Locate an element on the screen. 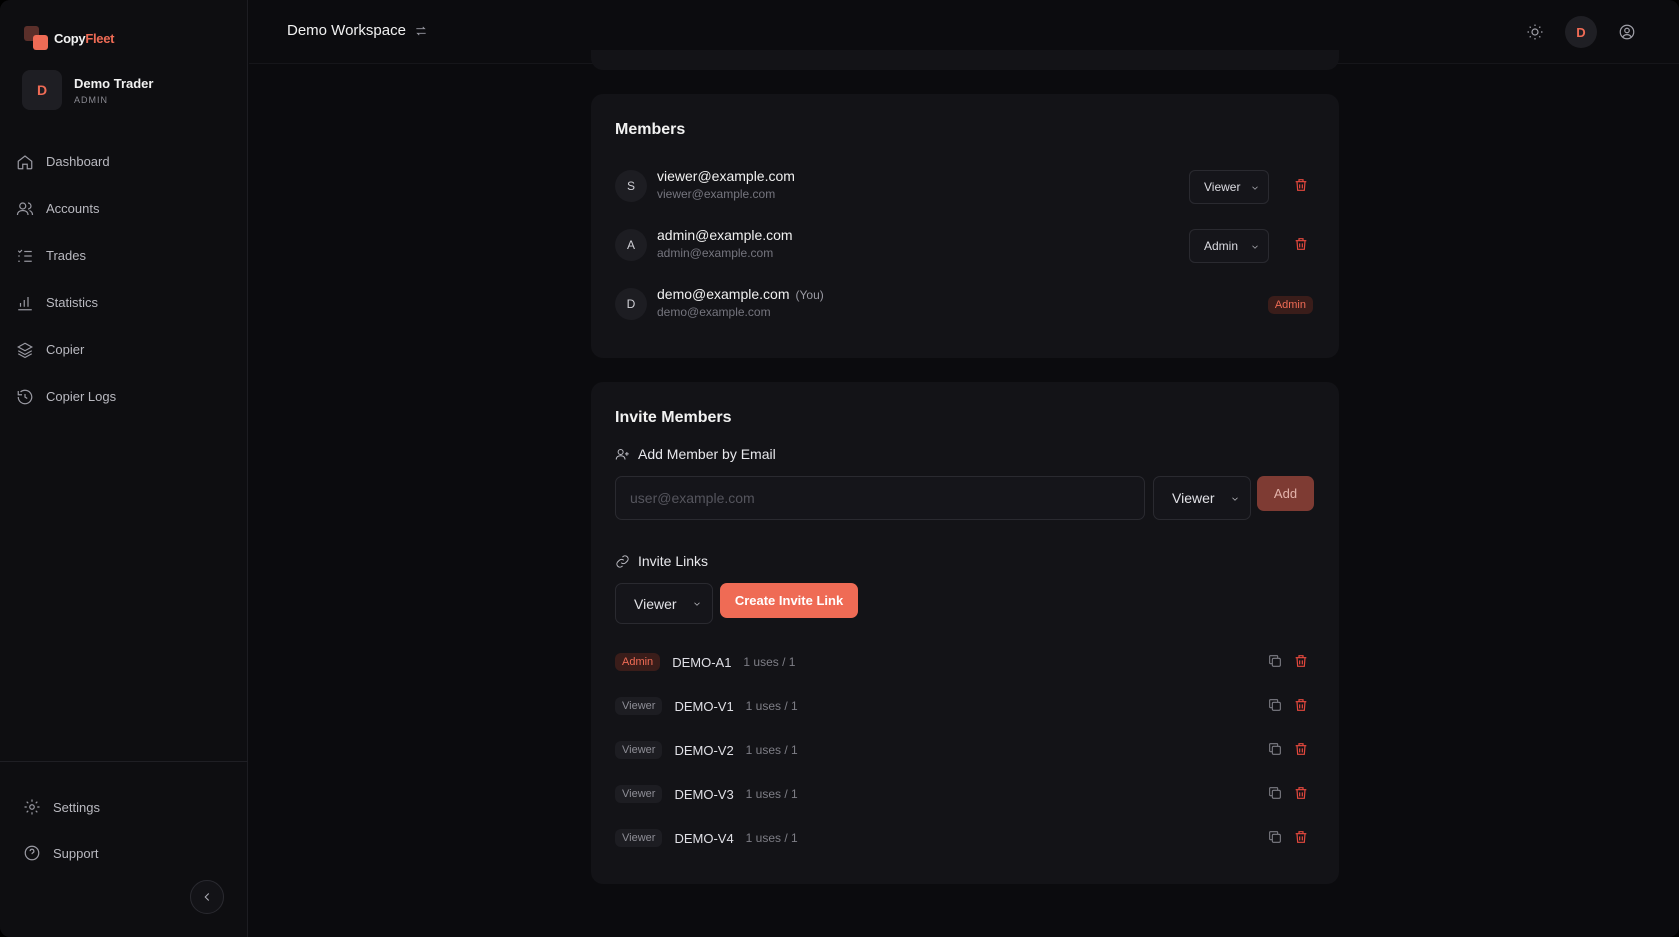 The height and width of the screenshot is (937, 1679). sidebar-item-label: Statistics is located at coordinates (72, 302).